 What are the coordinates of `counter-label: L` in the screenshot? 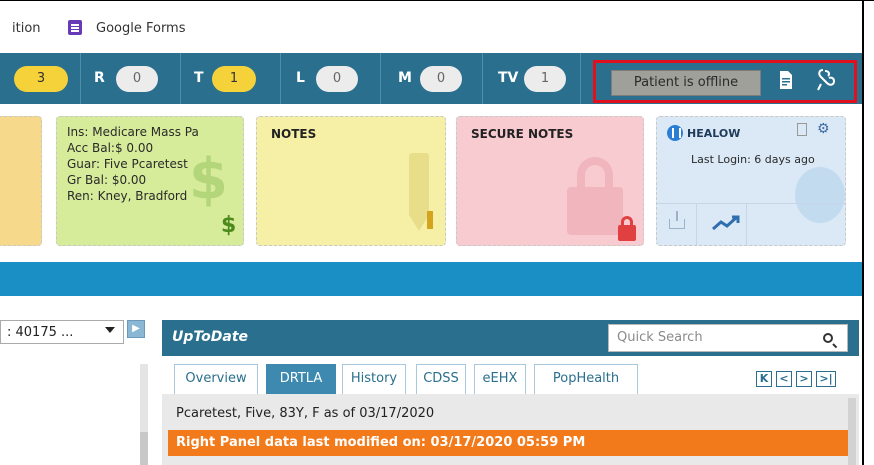 It's located at (300, 78).